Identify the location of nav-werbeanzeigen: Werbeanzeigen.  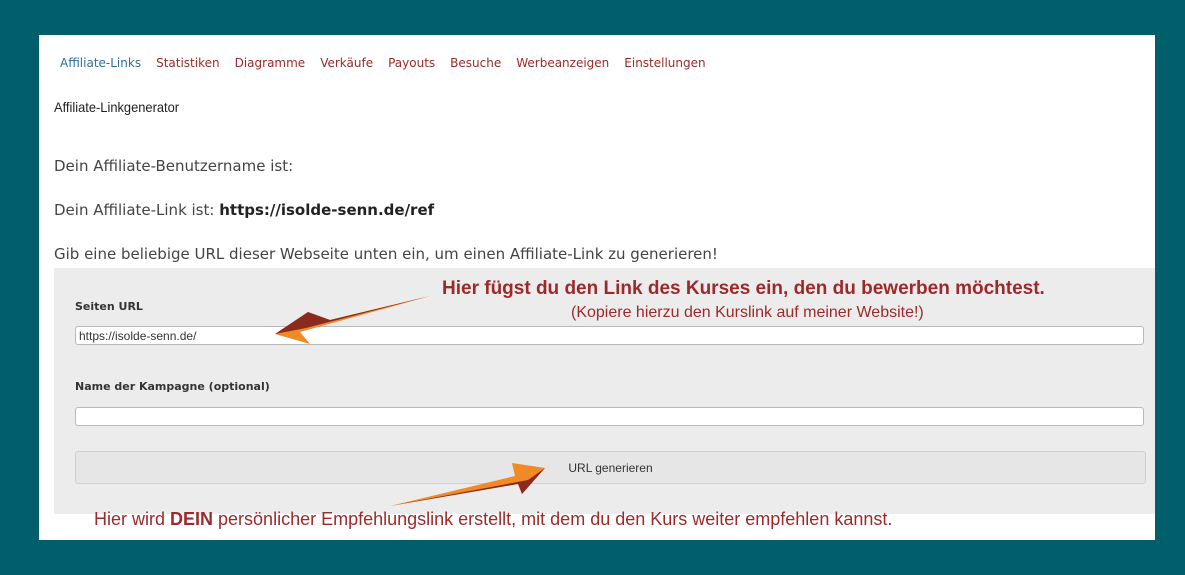
(562, 63).